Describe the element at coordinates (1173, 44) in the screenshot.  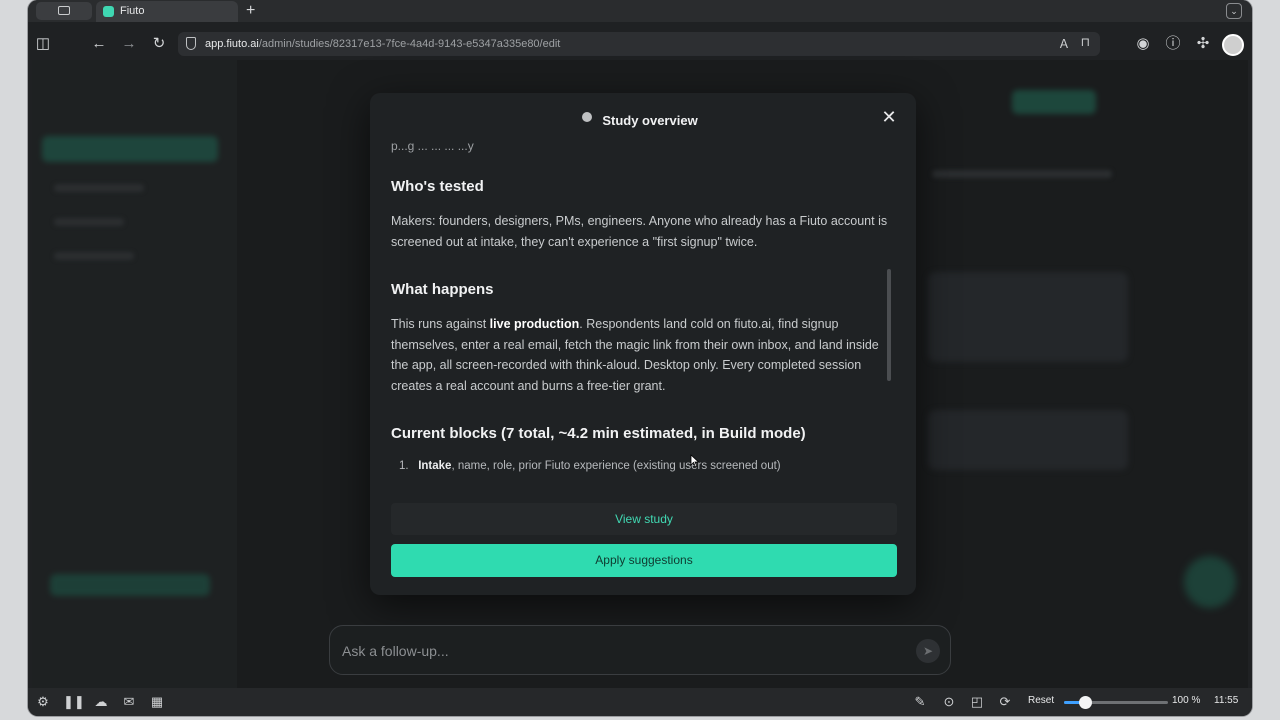
I see `password-manager-icon: ⓘ` at that location.